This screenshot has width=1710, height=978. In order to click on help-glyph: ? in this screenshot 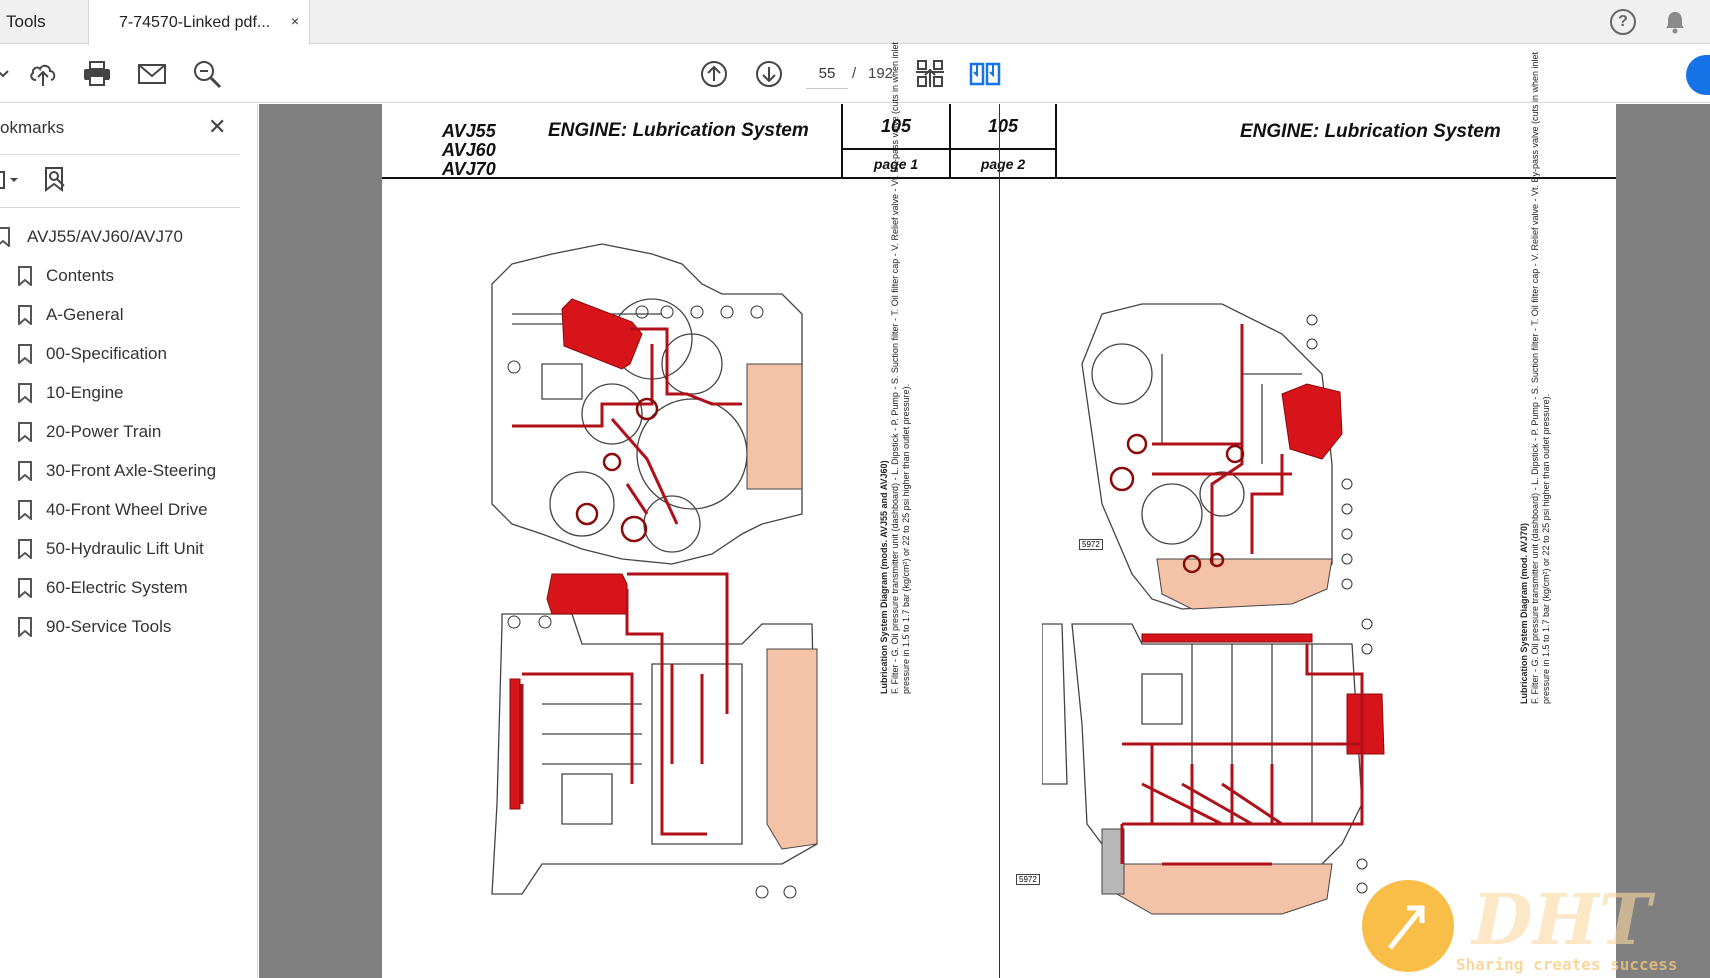, I will do `click(1623, 21)`.